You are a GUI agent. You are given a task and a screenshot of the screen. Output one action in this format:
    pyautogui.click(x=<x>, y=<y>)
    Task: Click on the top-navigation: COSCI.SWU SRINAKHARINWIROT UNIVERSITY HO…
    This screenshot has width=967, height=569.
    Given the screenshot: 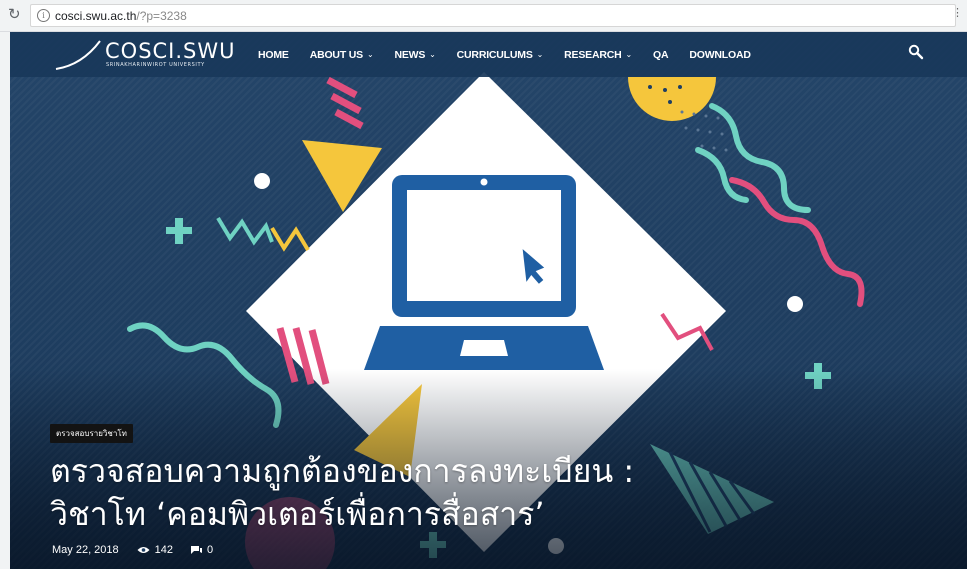 What is the action you would take?
    pyautogui.click(x=488, y=54)
    